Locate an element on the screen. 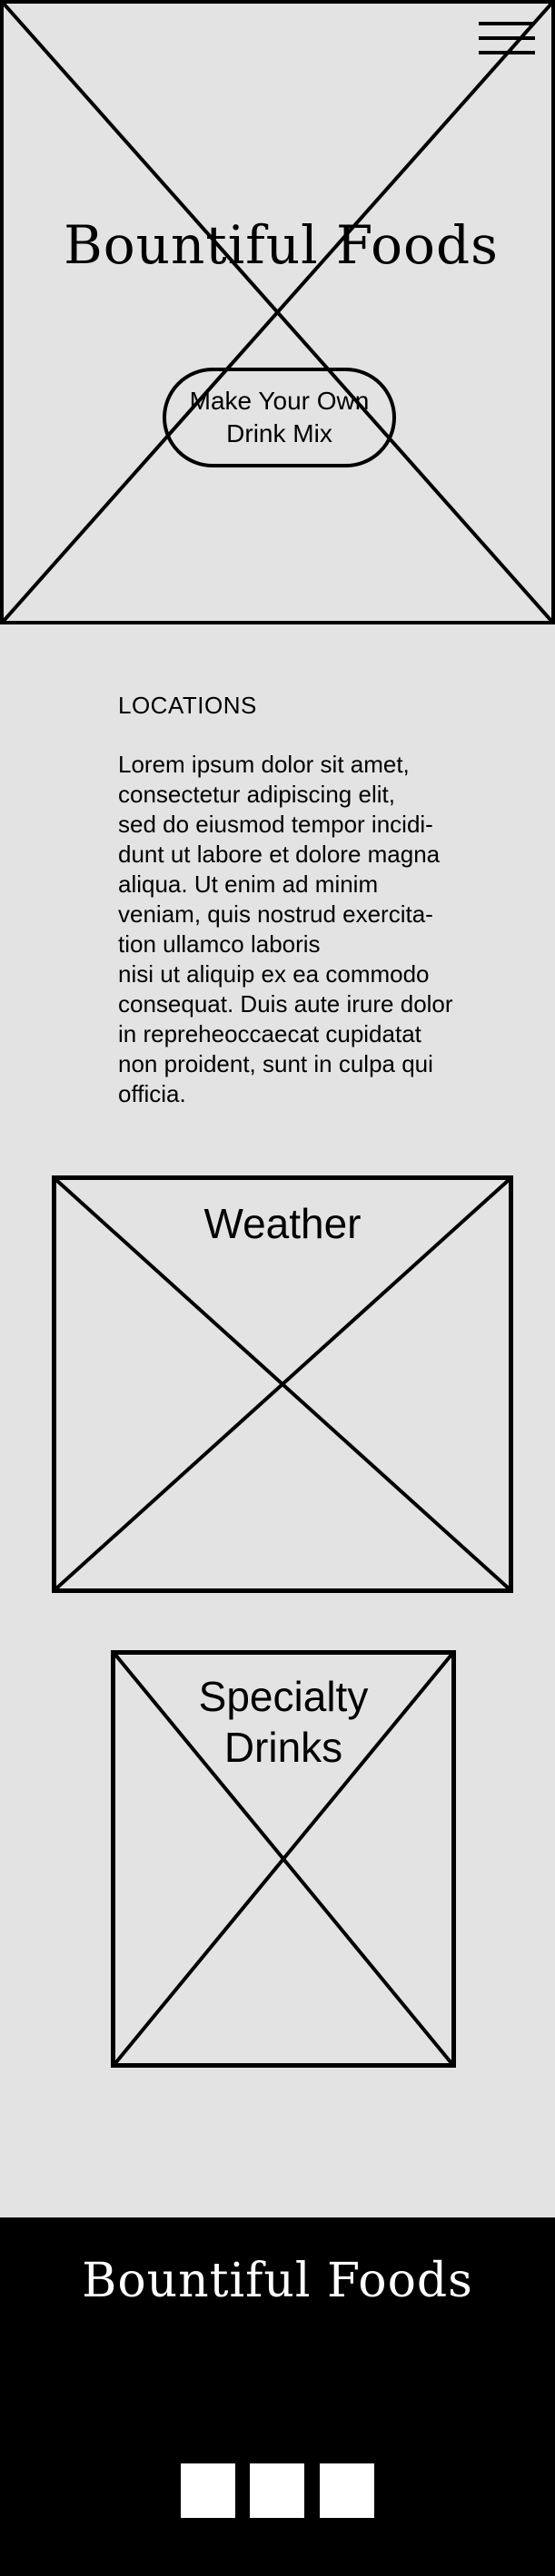 The width and height of the screenshot is (555, 2576). text-line: tion ullamco laboris is located at coordinates (219, 944).